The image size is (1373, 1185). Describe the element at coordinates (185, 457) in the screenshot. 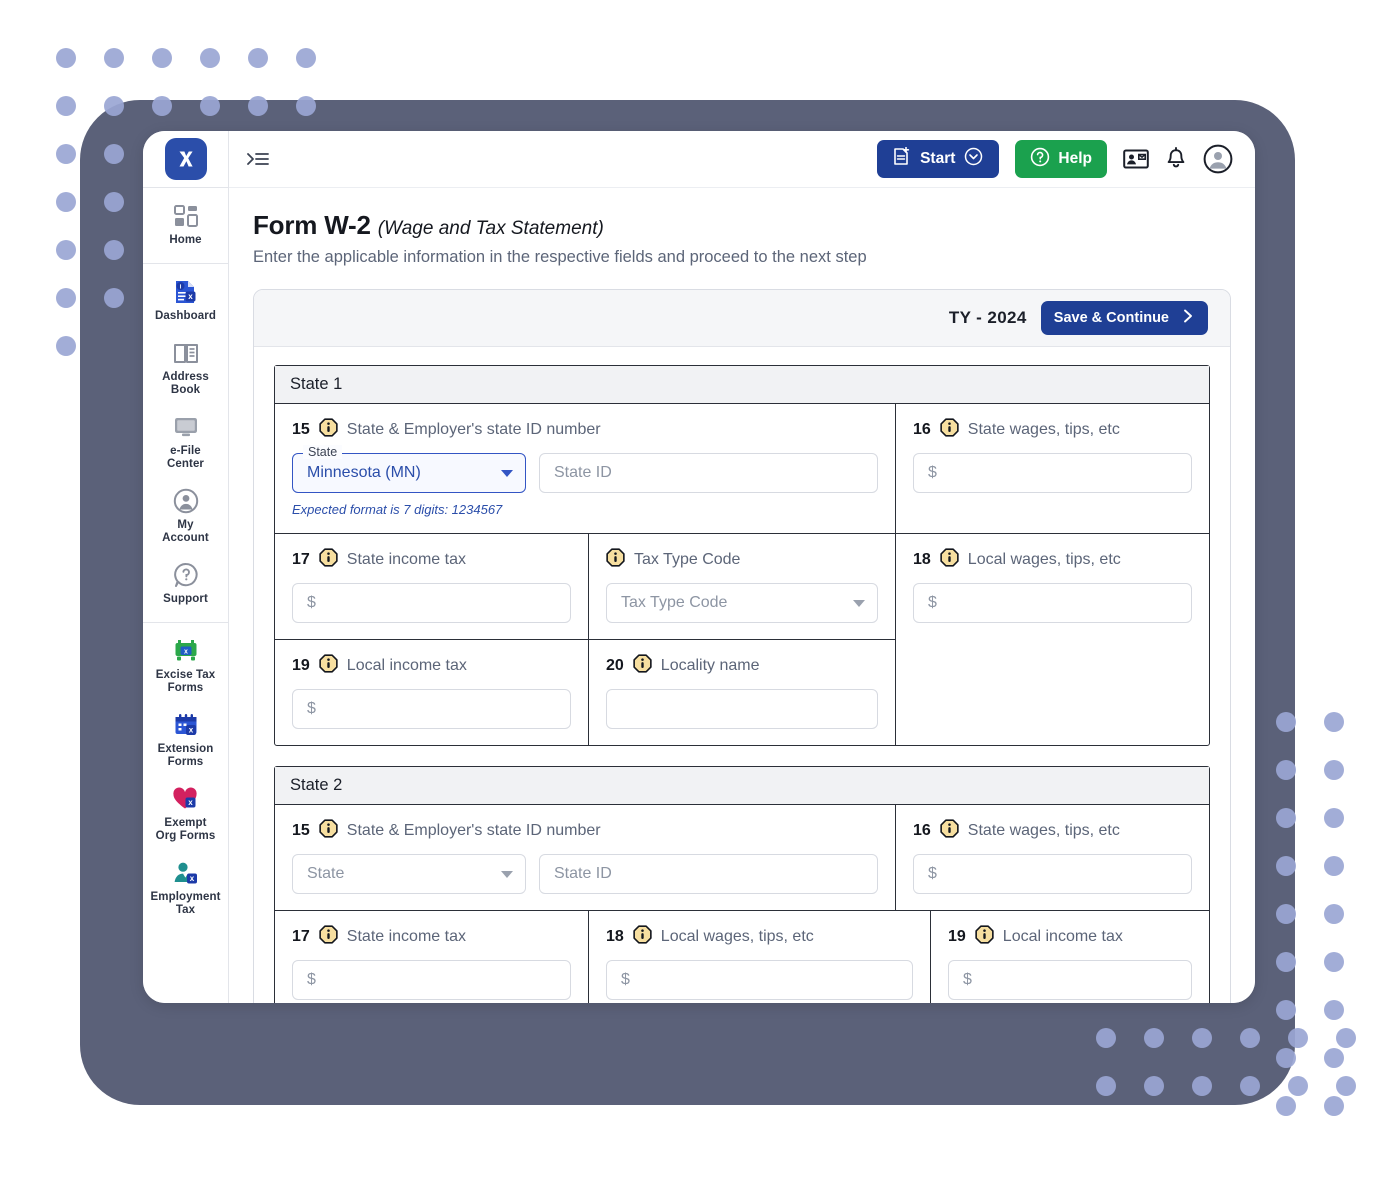

I see `sidebar-item-label: e-File Center` at that location.